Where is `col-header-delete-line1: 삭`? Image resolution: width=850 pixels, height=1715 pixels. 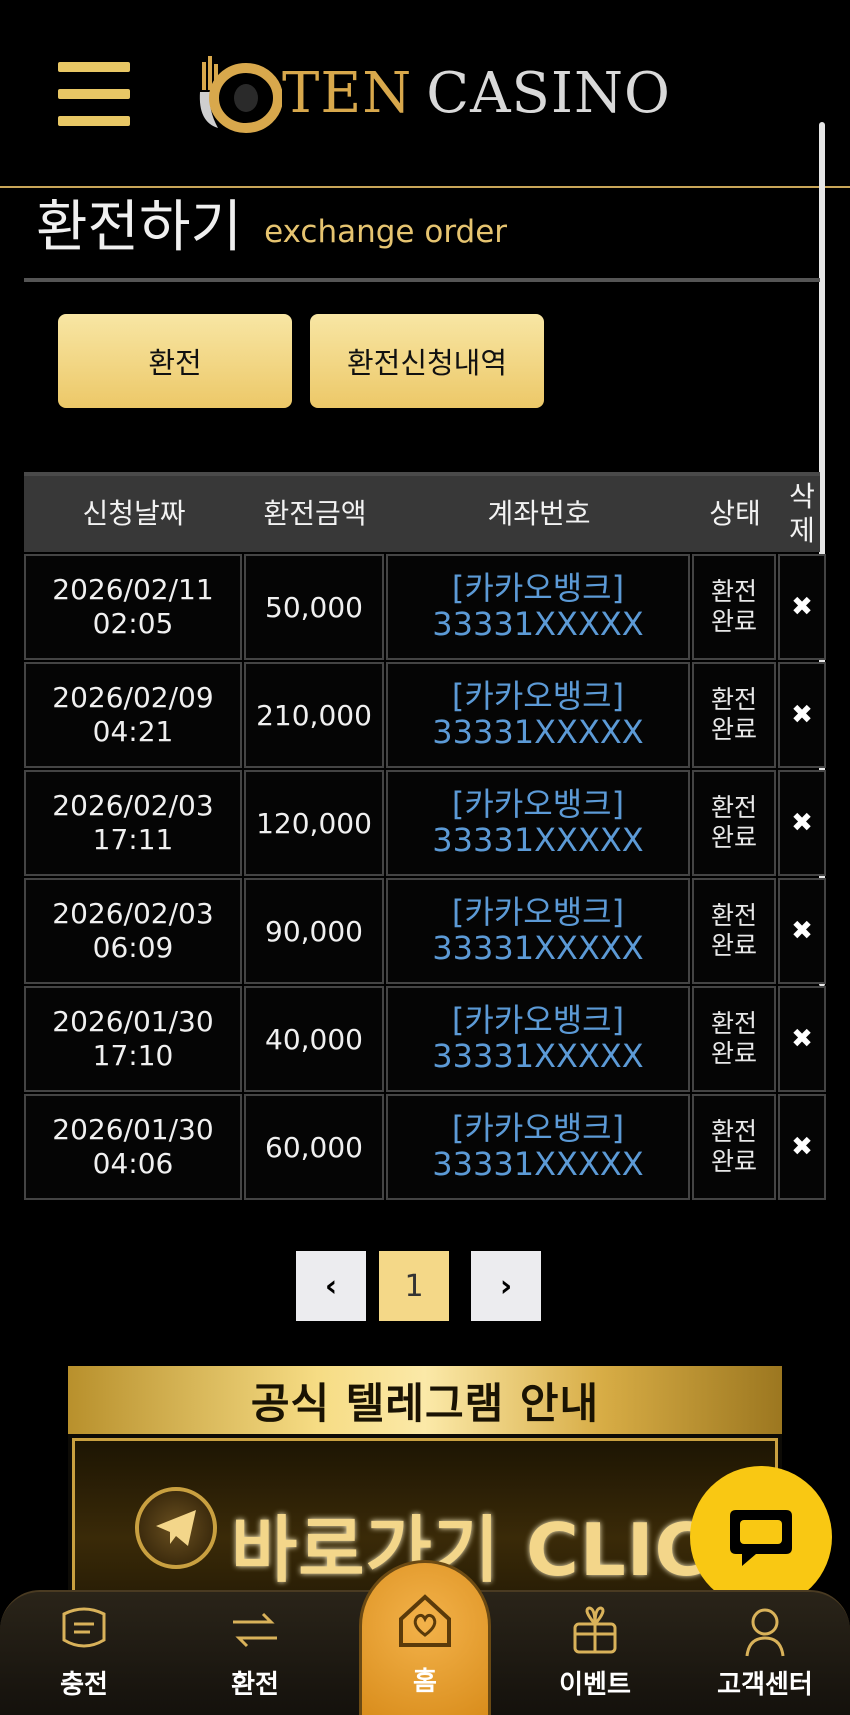 col-header-delete-line1: 삭 is located at coordinates (802, 497).